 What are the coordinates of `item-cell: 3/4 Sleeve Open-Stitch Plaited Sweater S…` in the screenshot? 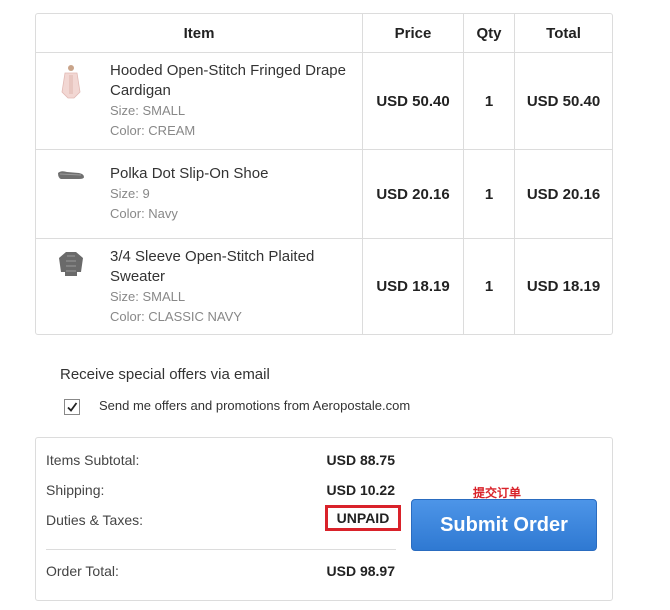 It's located at (199, 286).